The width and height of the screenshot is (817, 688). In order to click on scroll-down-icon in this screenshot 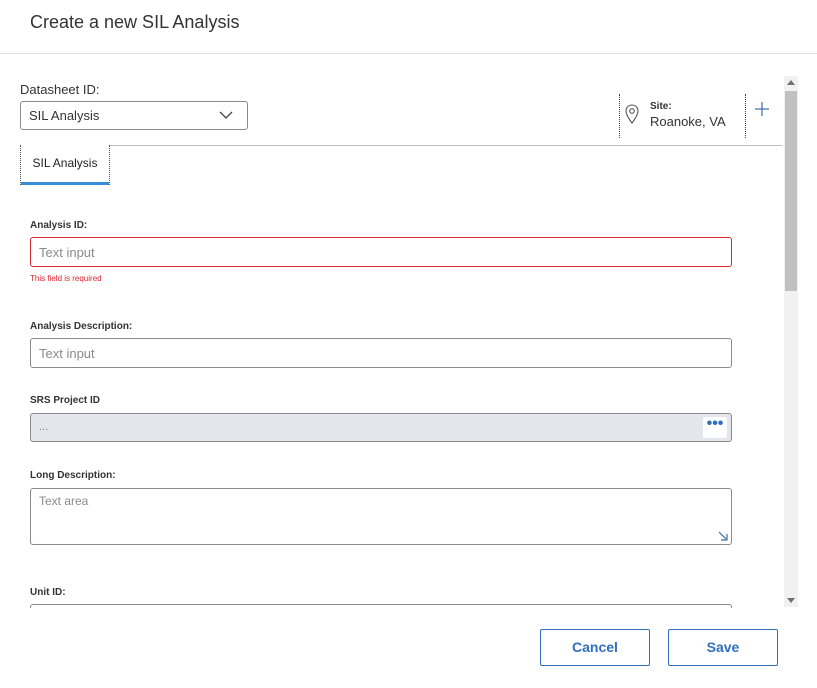, I will do `click(791, 600)`.